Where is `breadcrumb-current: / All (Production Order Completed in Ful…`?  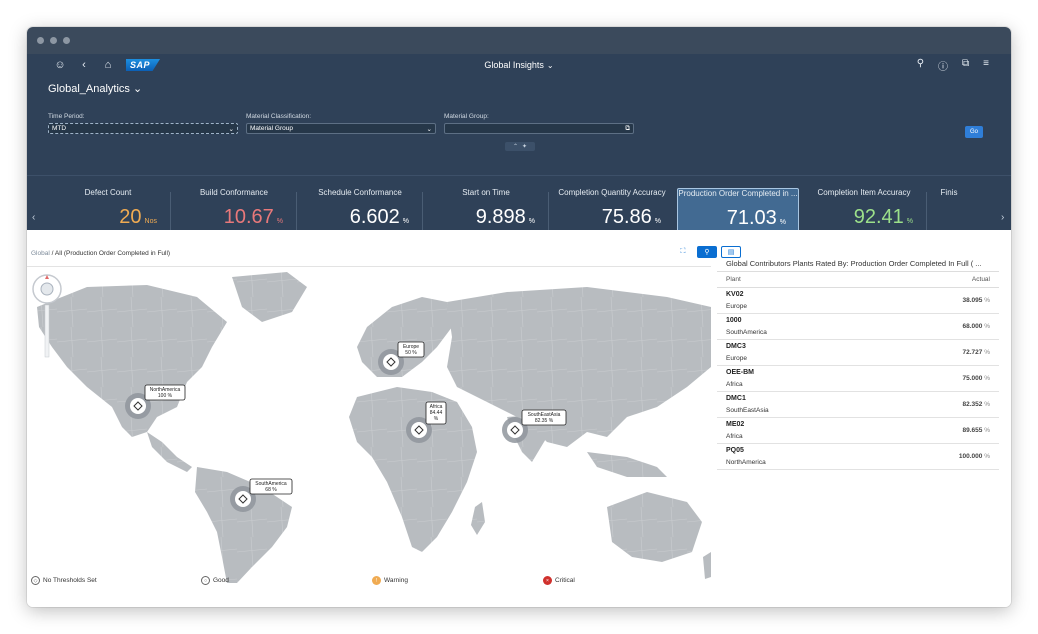 breadcrumb-current: / All (Production Order Completed in Ful… is located at coordinates (110, 253).